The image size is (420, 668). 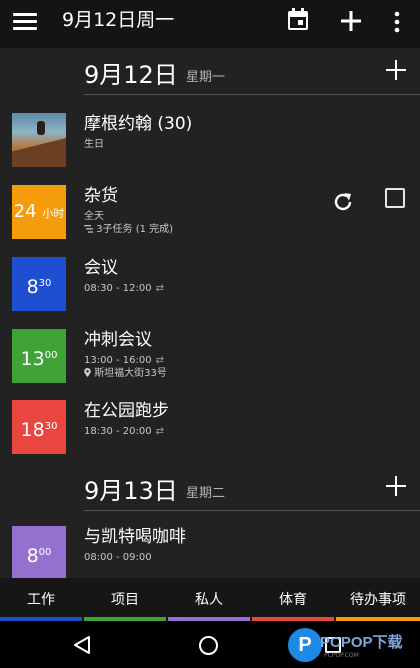 I want to click on event-time-tile: 830, so click(x=39, y=284).